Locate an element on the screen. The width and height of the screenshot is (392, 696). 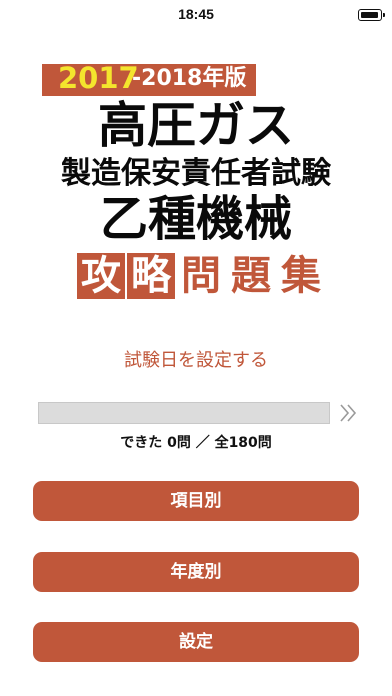
logo-char: 略 is located at coordinates (151, 276).